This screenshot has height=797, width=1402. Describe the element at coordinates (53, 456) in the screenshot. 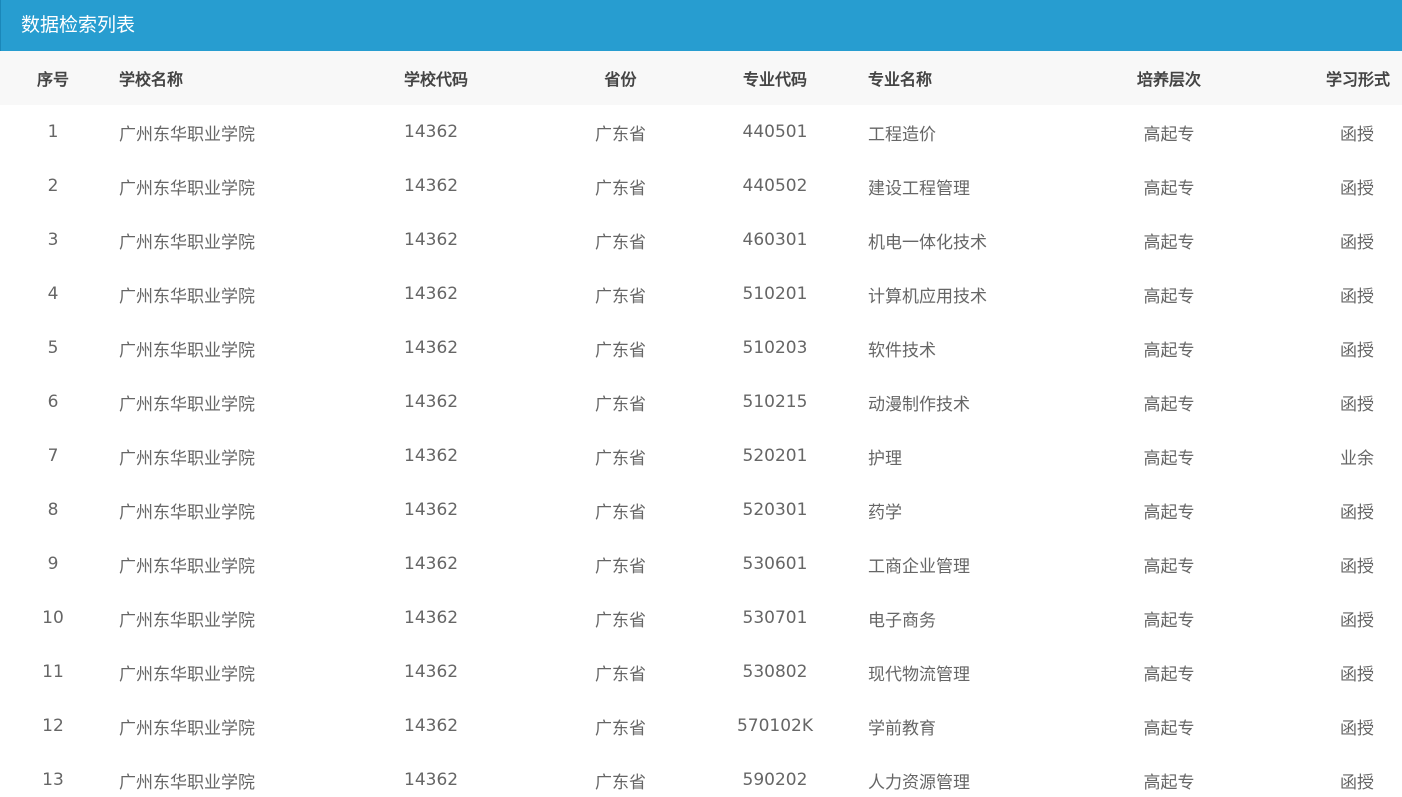

I see `cell-no: 7` at that location.